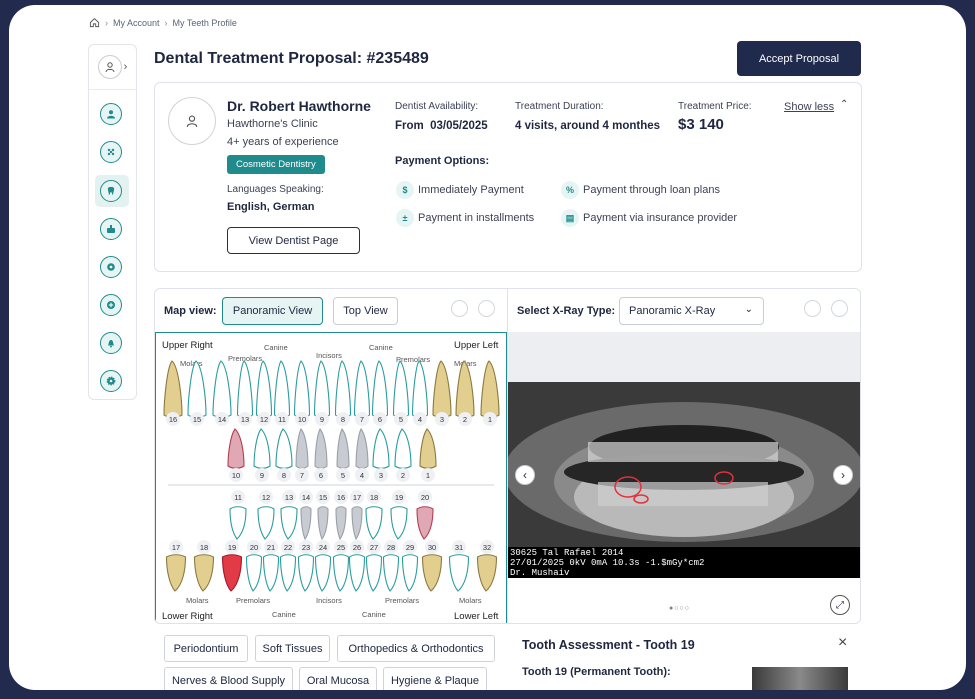  Describe the element at coordinates (272, 311) in the screenshot. I see `tab-panoramic-view: Panoramic View` at that location.